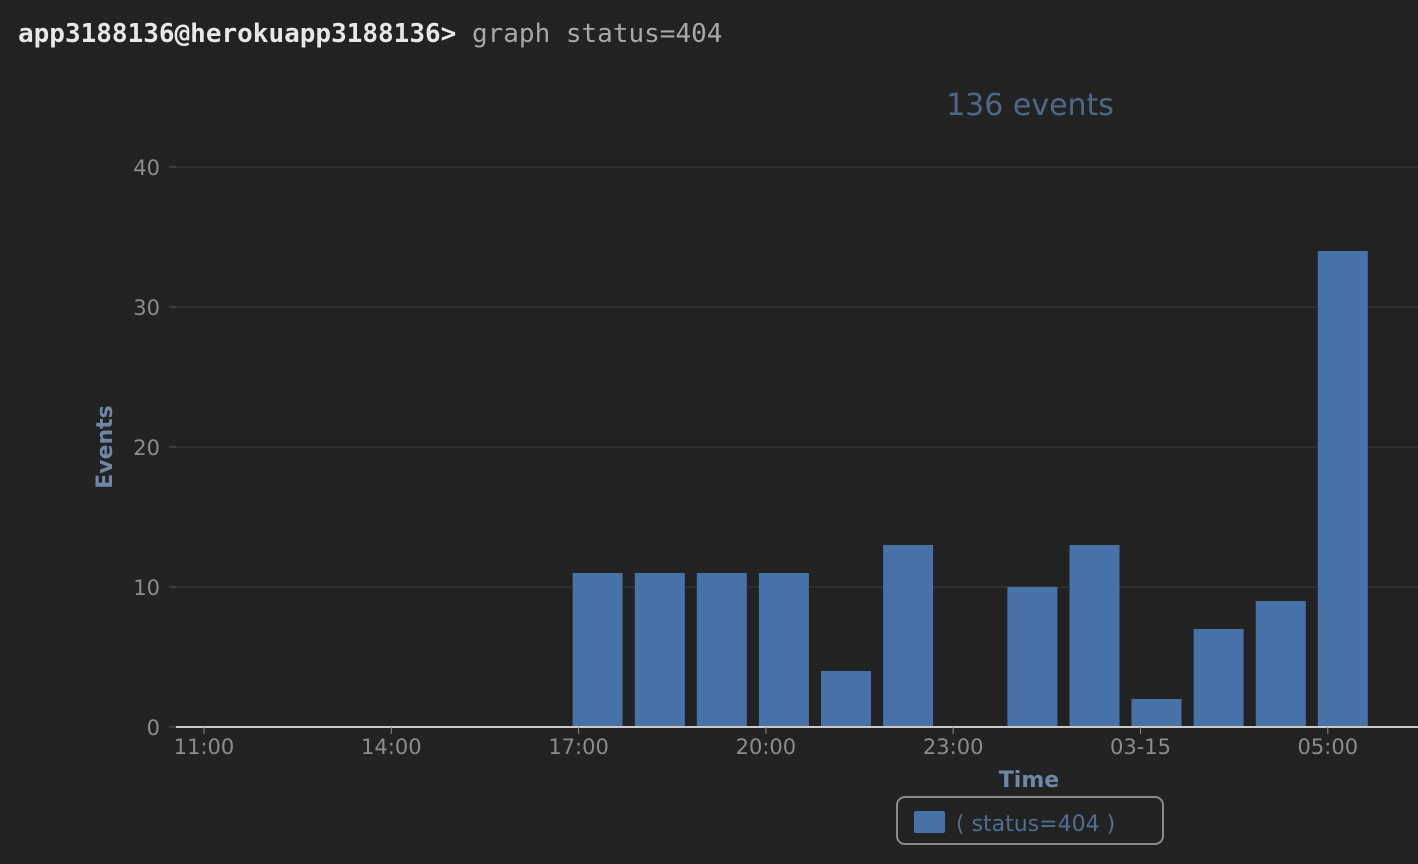  I want to click on y-tick-label: 20, so click(146, 448).